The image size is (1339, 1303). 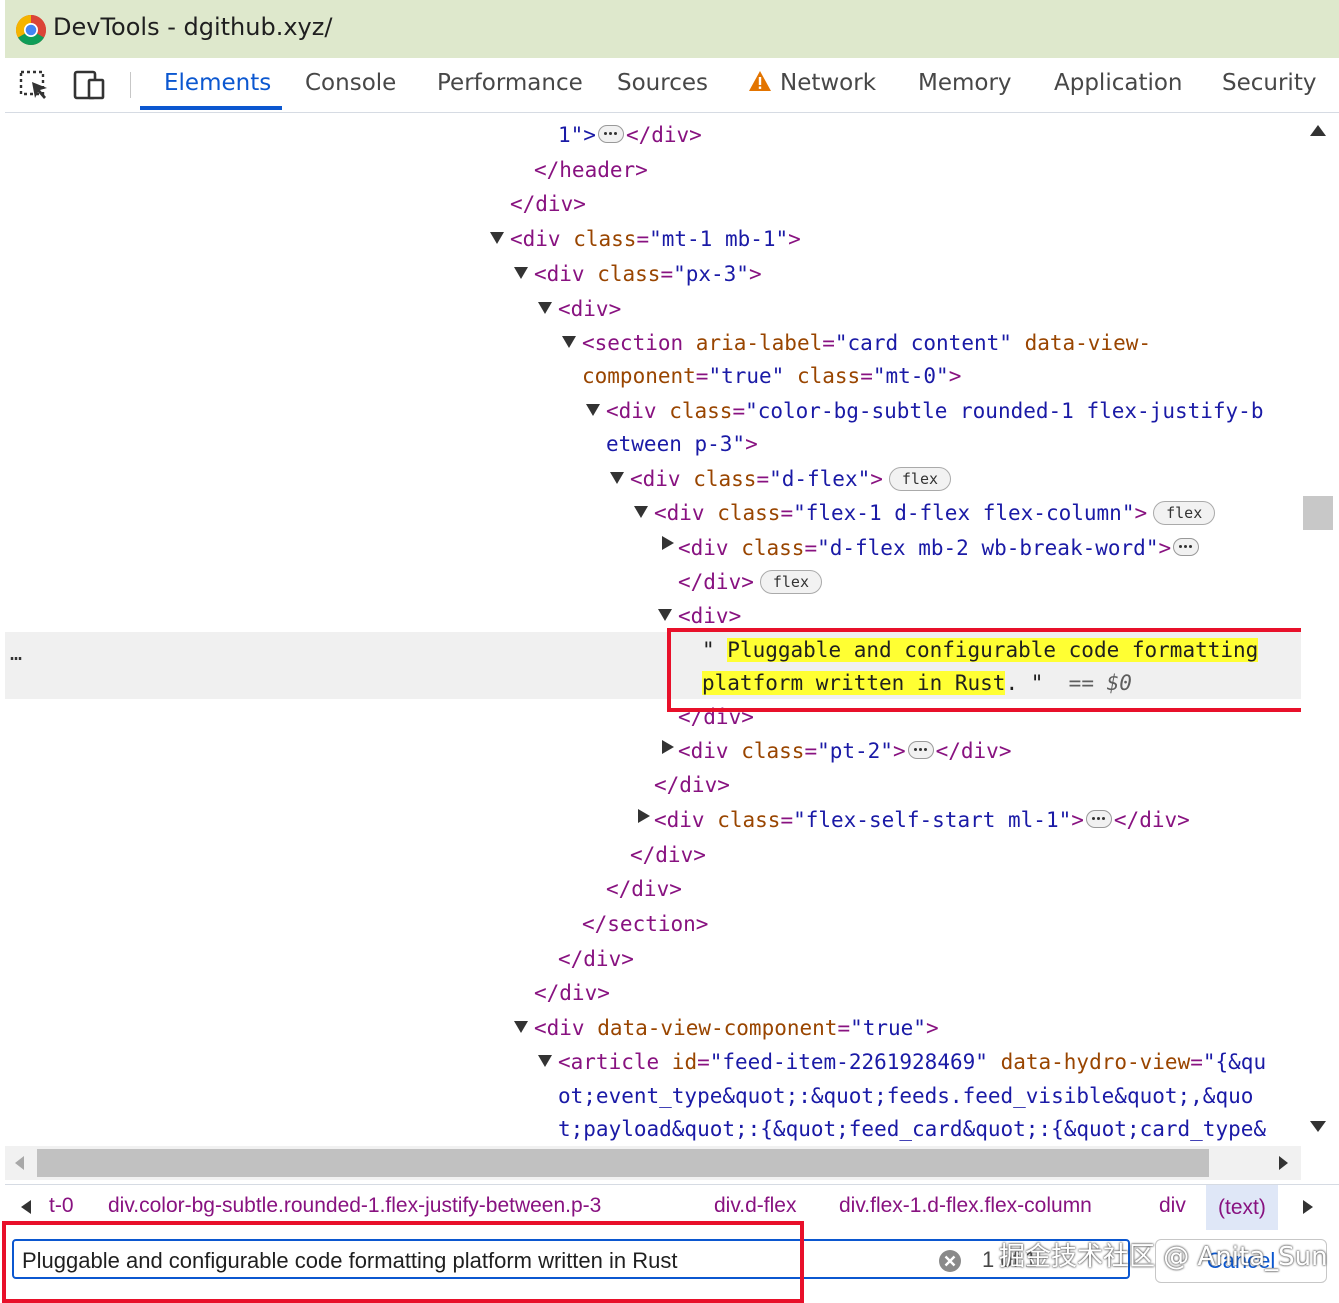 What do you see at coordinates (1283, 1163) in the screenshot?
I see `scroll-right-icon` at bounding box center [1283, 1163].